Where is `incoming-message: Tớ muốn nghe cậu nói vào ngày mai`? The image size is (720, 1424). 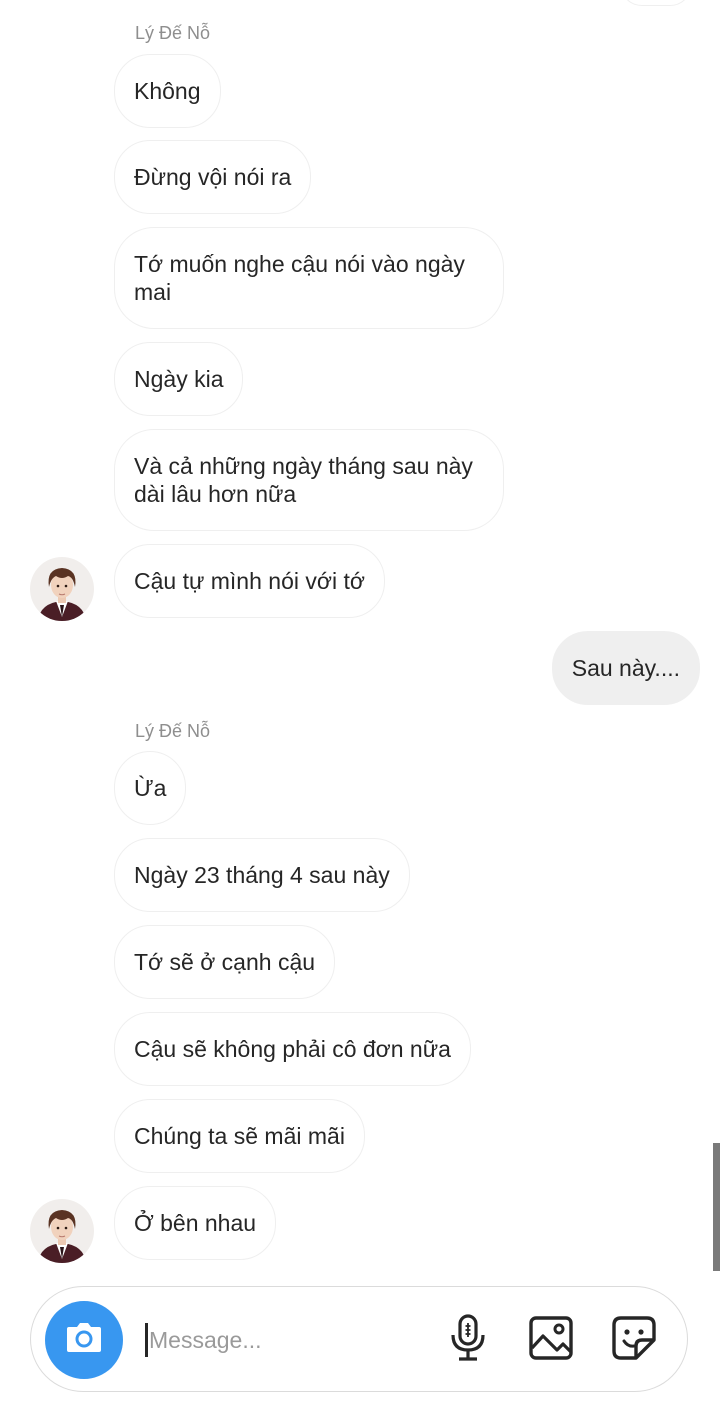
incoming-message: Tớ muốn nghe cậu nói vào ngày mai is located at coordinates (309, 278).